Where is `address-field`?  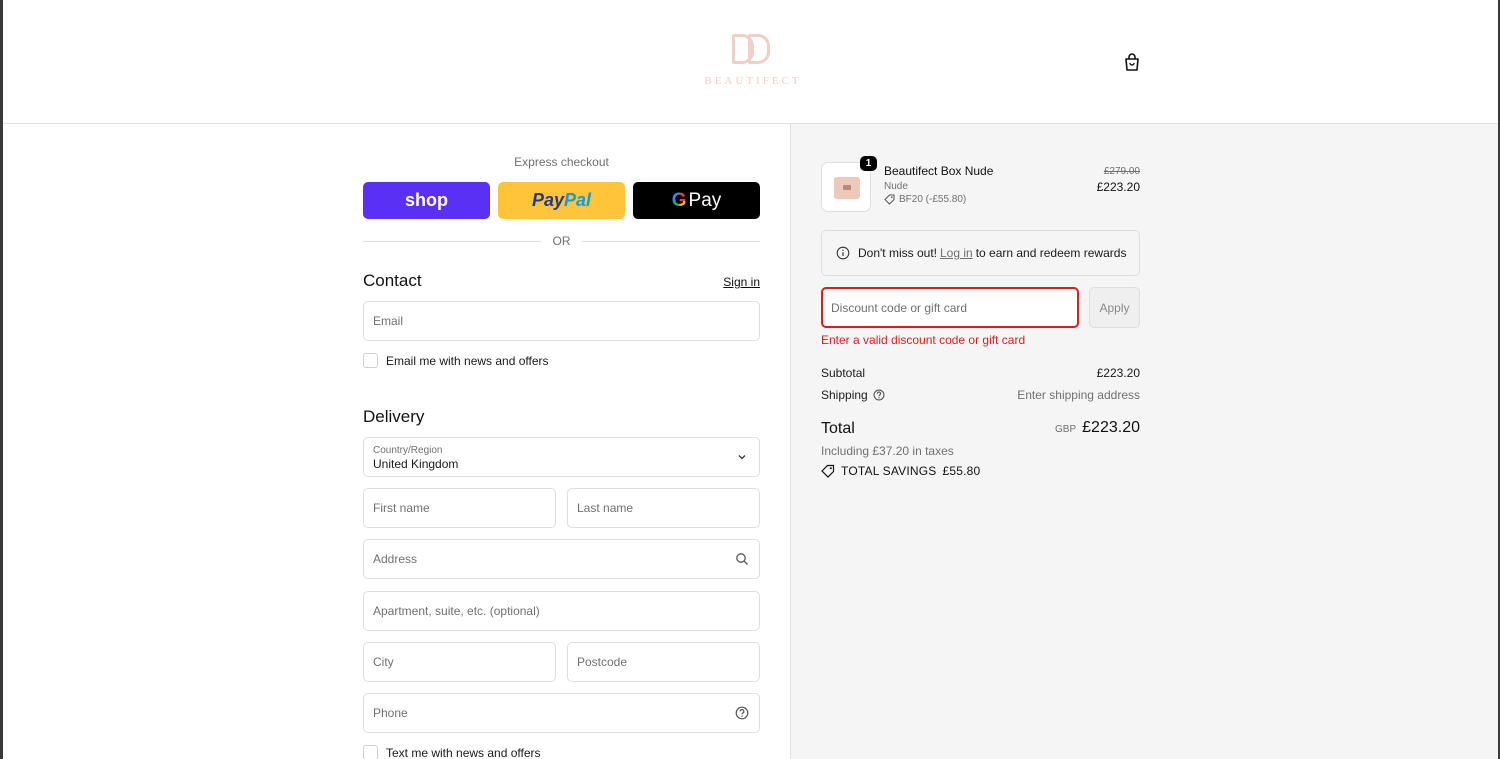 address-field is located at coordinates (561, 559).